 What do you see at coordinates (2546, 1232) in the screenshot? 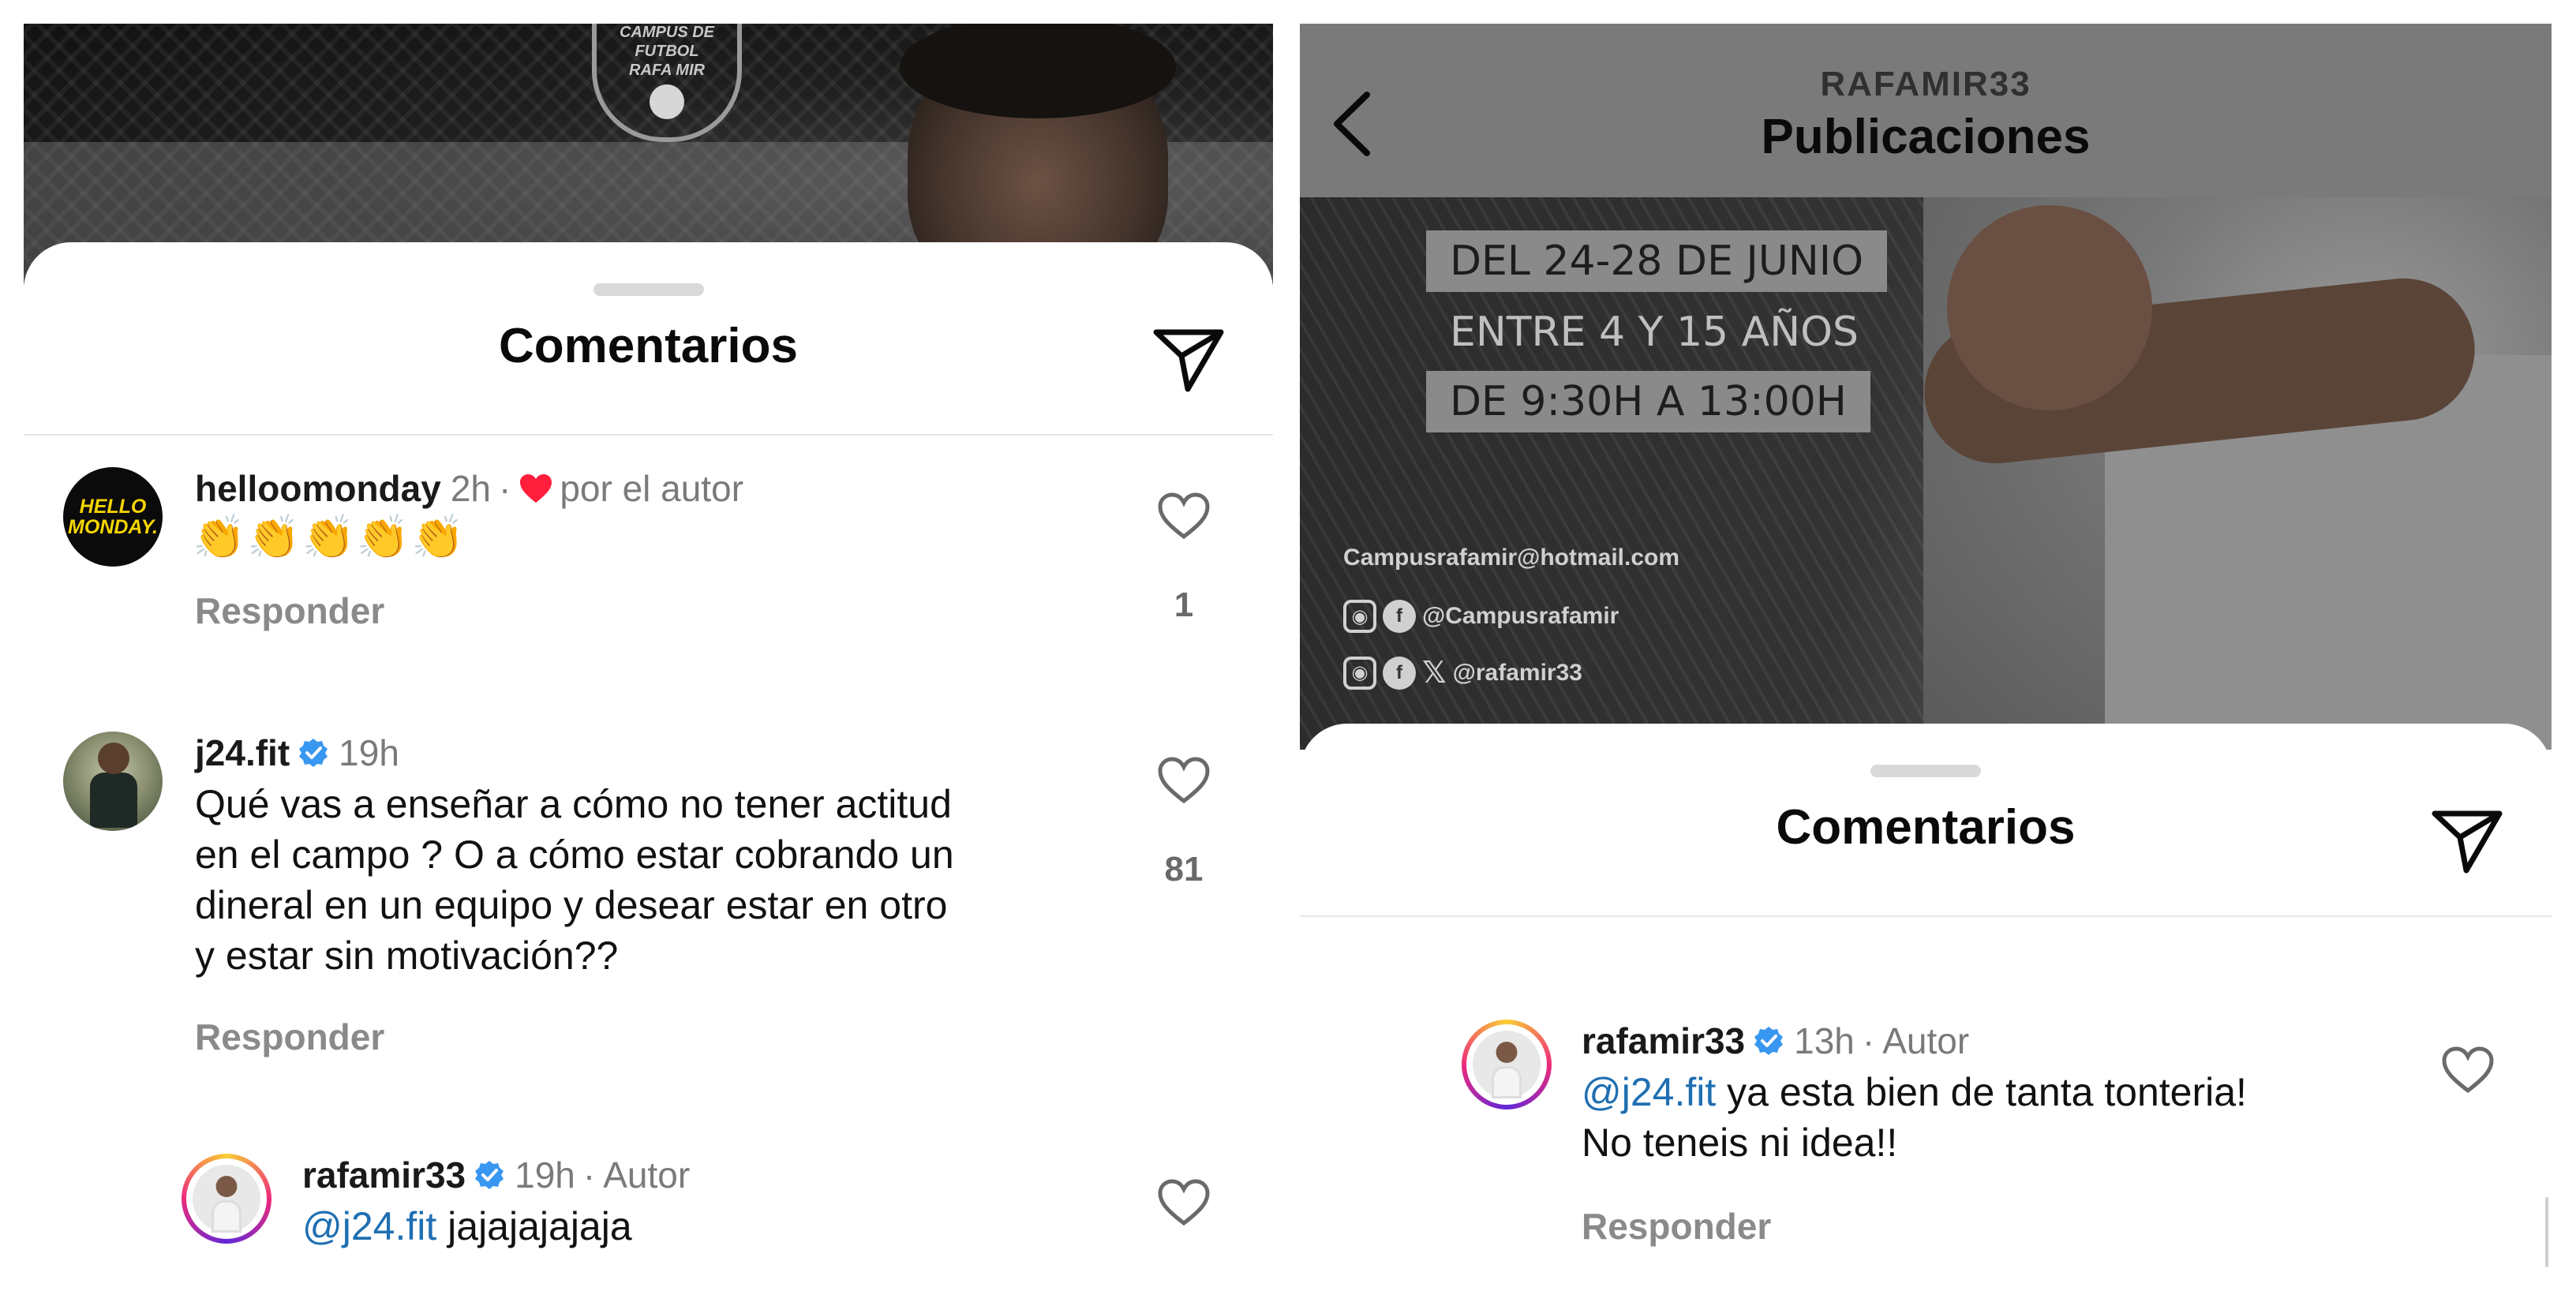
I see `scrollbar` at bounding box center [2546, 1232].